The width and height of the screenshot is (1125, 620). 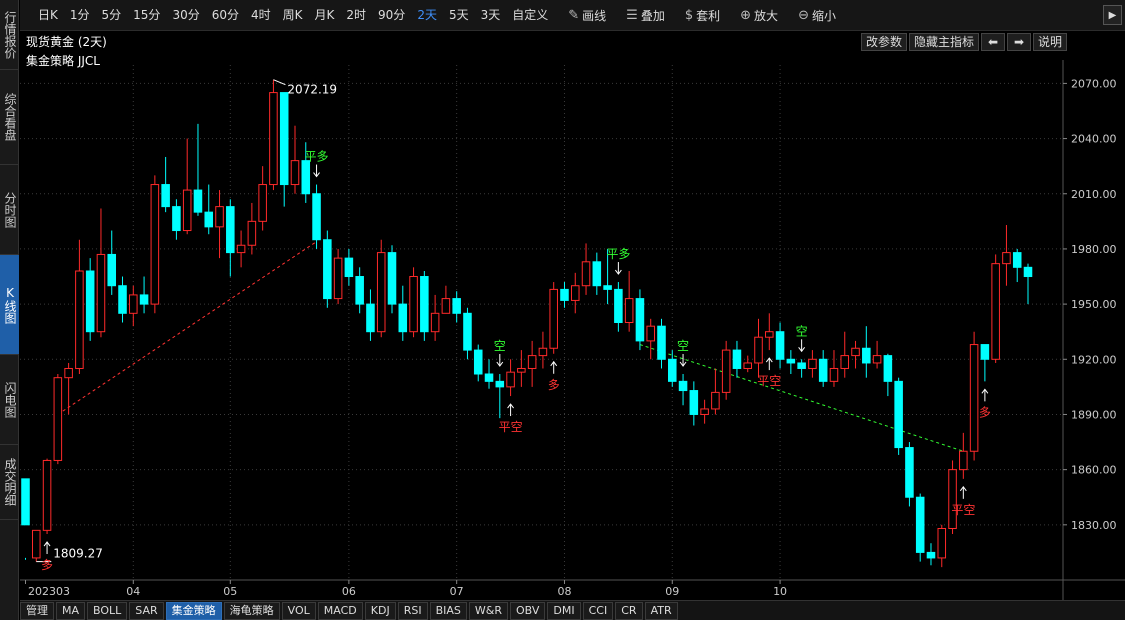 I want to click on indicator-tab-16: ATR, so click(x=661, y=610).